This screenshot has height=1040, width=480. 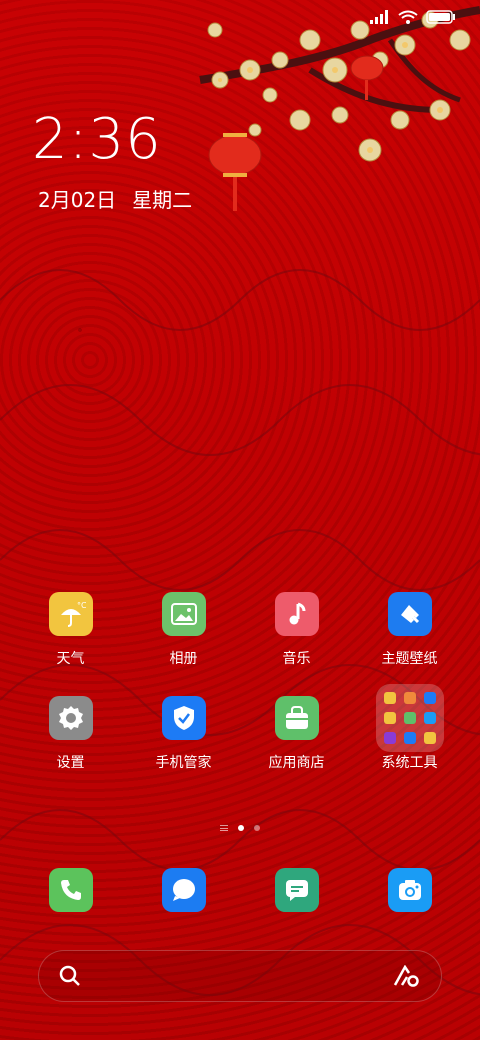 I want to click on app-security: 手机管家, so click(x=184, y=734).